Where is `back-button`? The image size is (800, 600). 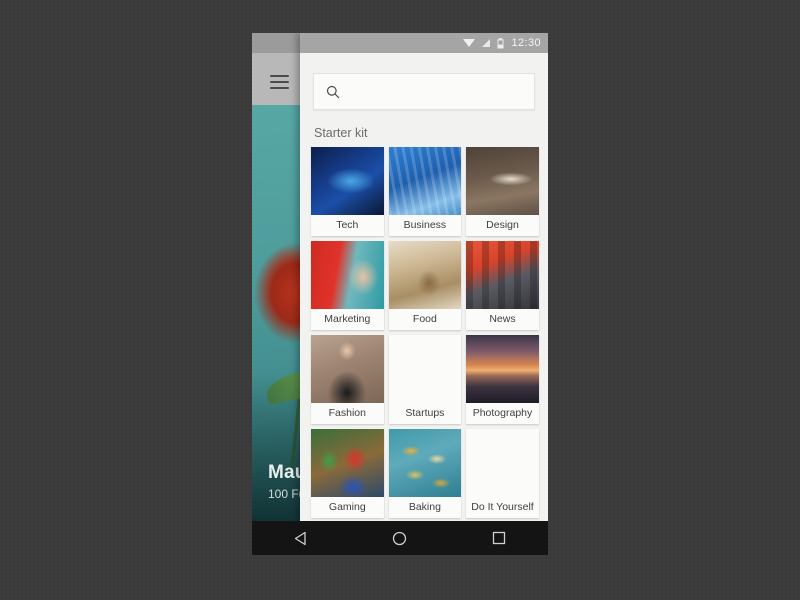
back-button is located at coordinates (301, 538).